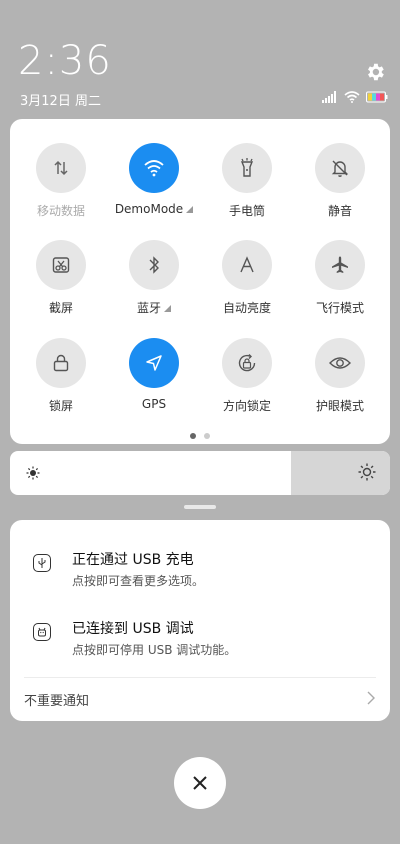  What do you see at coordinates (207, 436) in the screenshot?
I see `page-dot` at bounding box center [207, 436].